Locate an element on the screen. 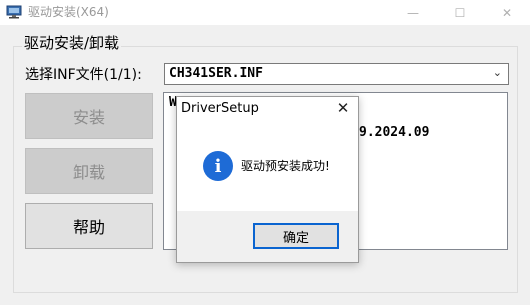 The width and height of the screenshot is (530, 305). window-title: 驱动安装(X64) is located at coordinates (68, 12).